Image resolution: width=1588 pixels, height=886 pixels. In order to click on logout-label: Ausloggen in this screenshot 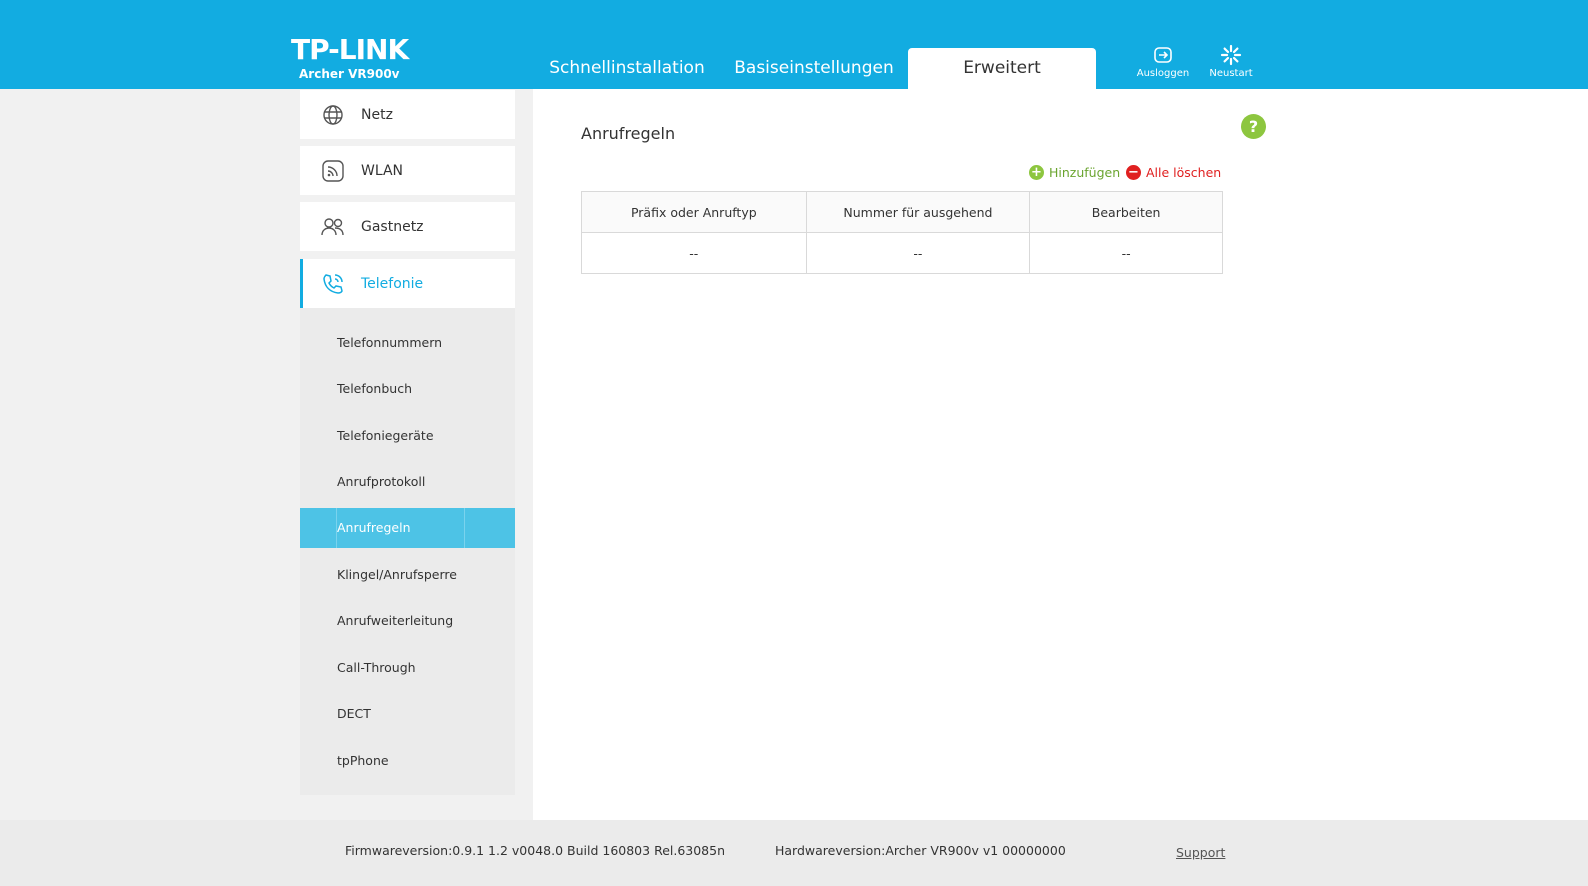, I will do `click(1163, 73)`.